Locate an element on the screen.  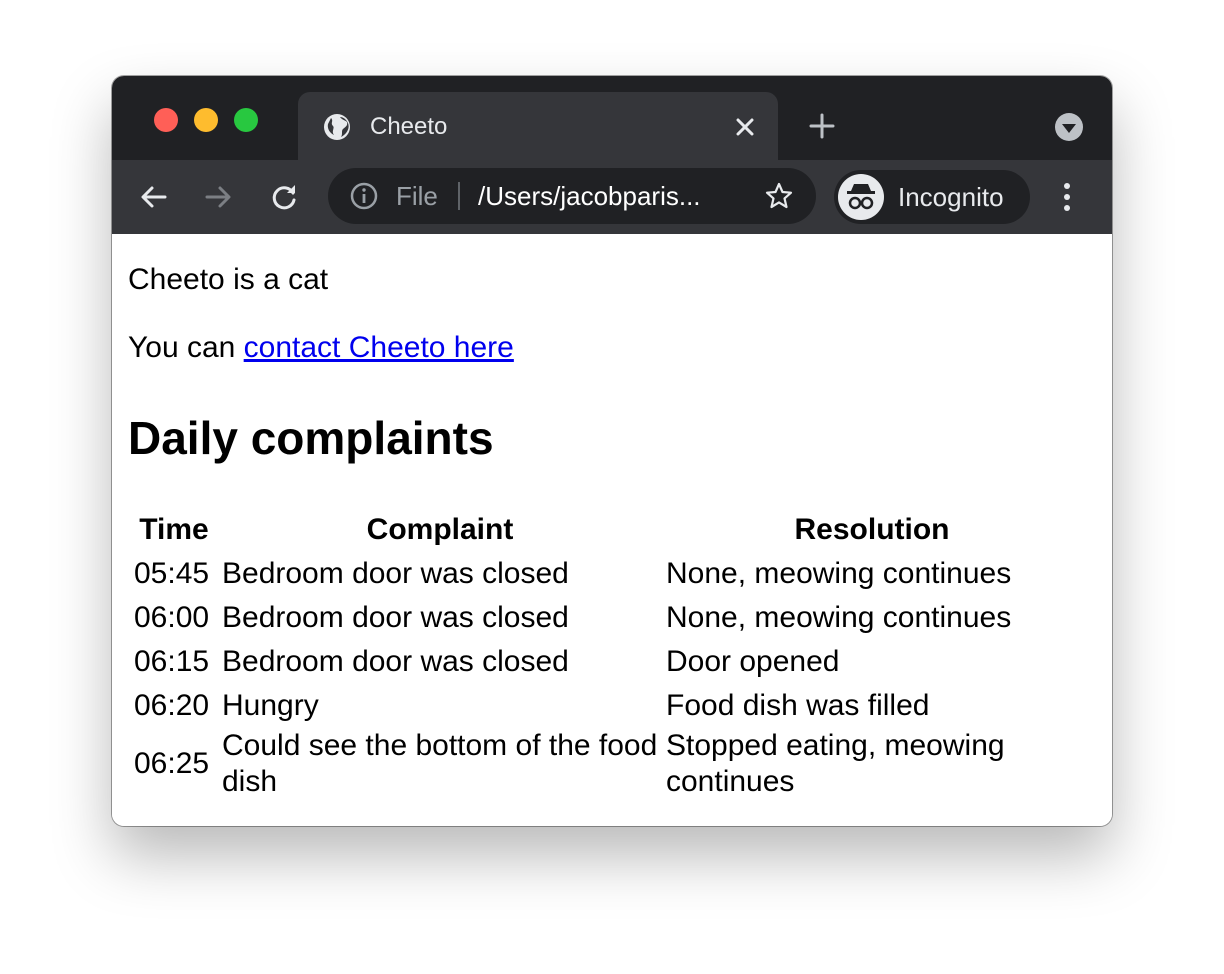
cell-time: 06:00 is located at coordinates (172, 617).